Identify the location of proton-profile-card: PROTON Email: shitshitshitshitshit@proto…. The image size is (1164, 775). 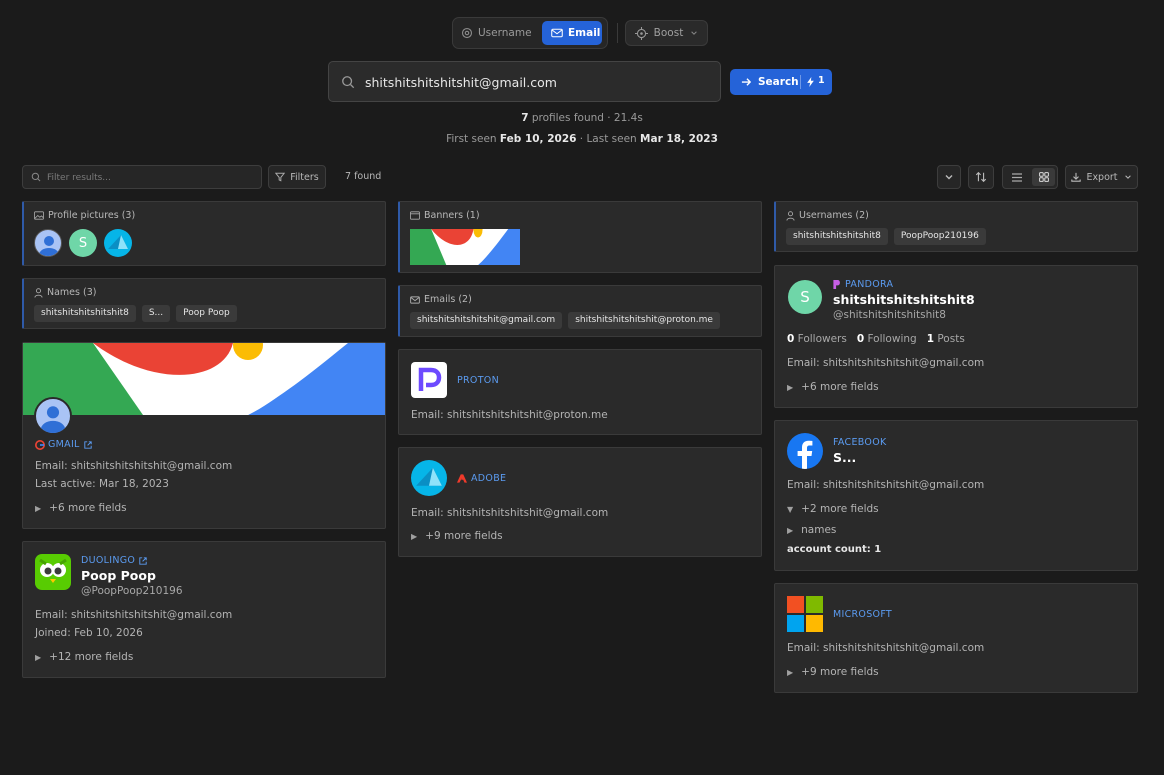
(580, 392).